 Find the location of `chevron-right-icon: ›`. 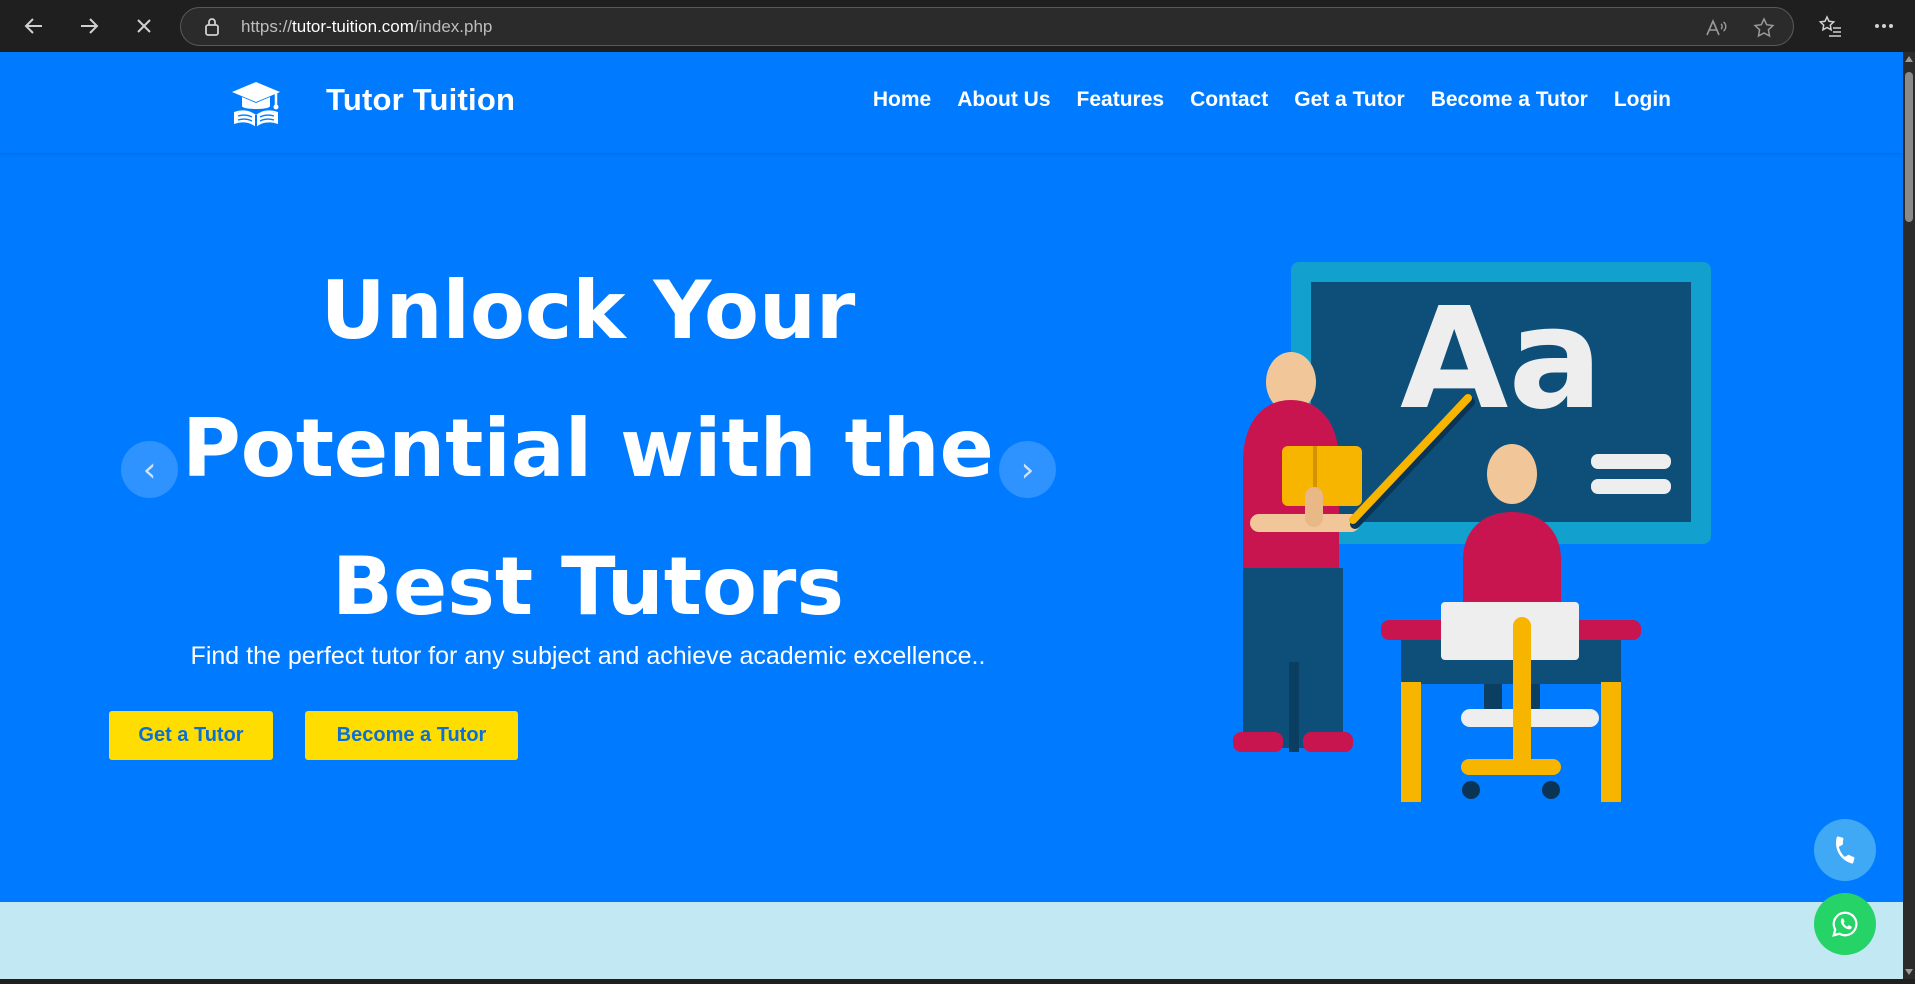

chevron-right-icon: › is located at coordinates (1027, 469).